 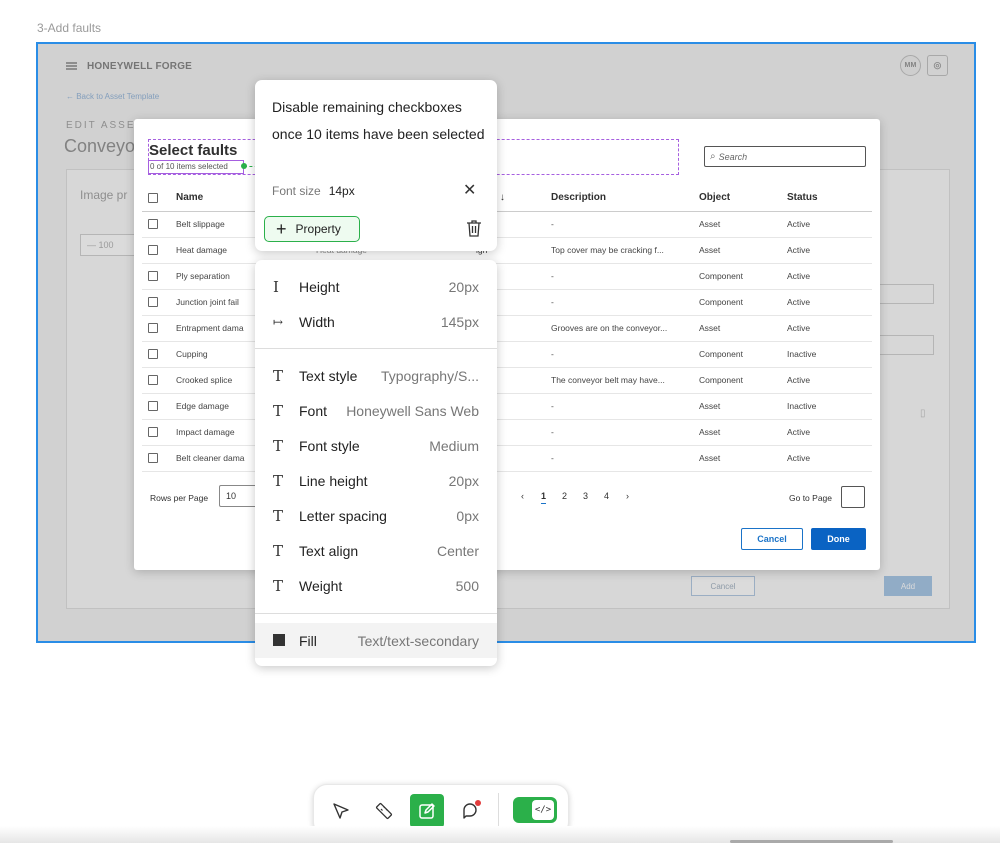 What do you see at coordinates (244, 166) in the screenshot?
I see `connector-dot` at bounding box center [244, 166].